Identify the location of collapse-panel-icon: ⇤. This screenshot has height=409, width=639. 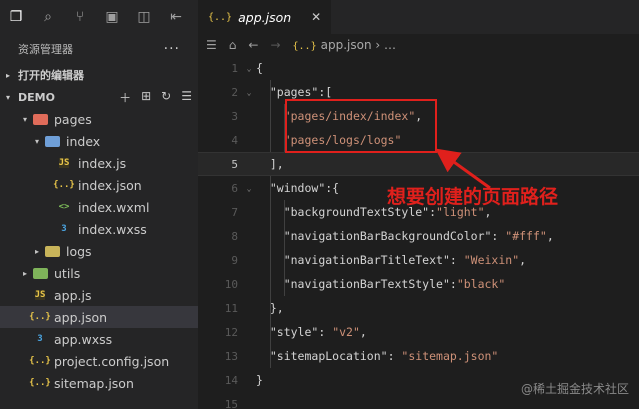
(176, 17).